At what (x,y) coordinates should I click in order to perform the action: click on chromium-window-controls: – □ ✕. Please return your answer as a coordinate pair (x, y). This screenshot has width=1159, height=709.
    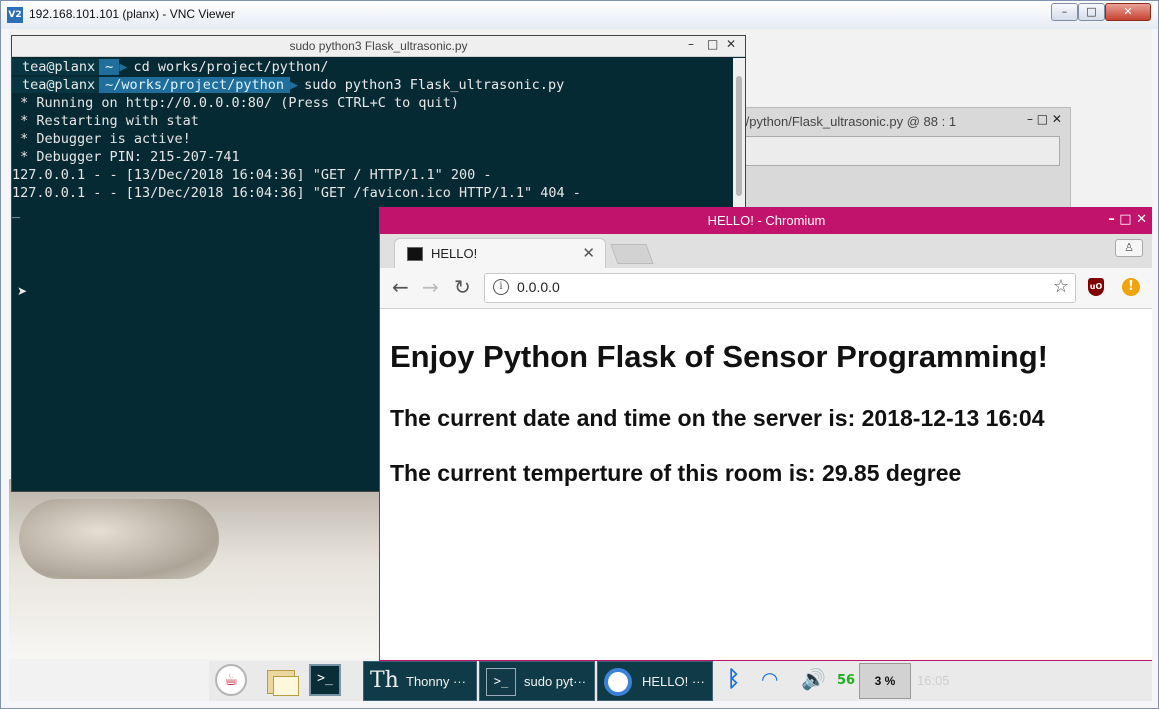
    Looking at the image, I should click on (1127, 219).